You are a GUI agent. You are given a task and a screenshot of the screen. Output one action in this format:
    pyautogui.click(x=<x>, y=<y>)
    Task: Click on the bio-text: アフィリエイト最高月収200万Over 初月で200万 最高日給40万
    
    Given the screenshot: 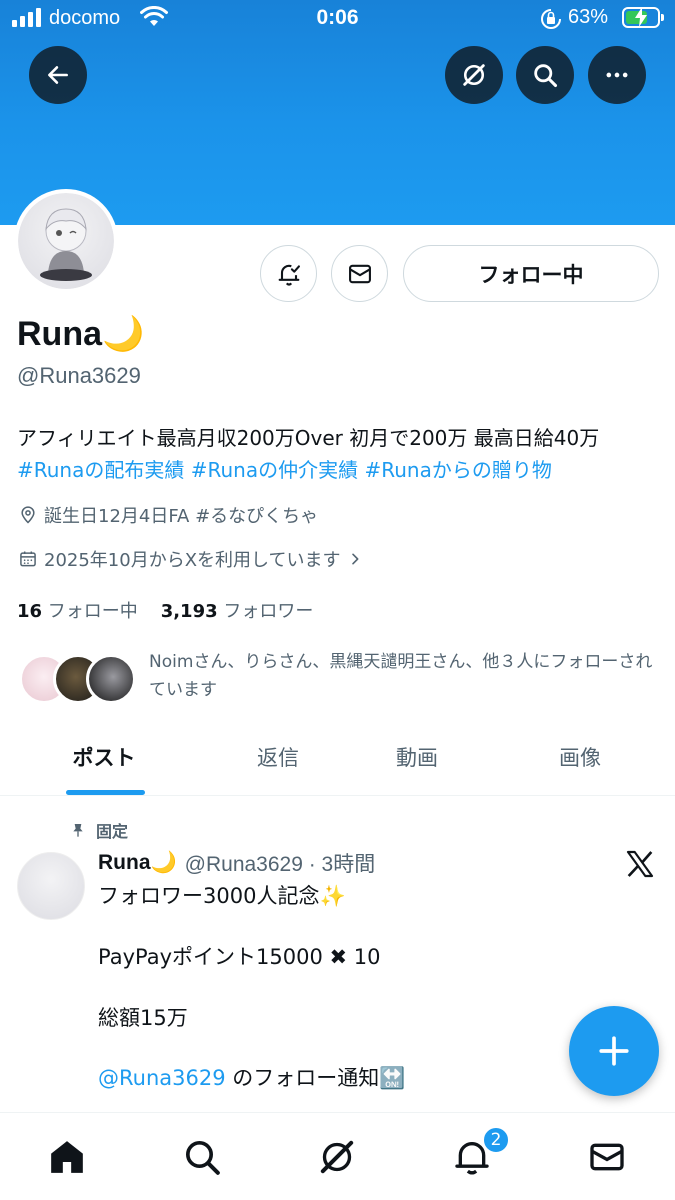 What is the action you would take?
    pyautogui.click(x=308, y=438)
    